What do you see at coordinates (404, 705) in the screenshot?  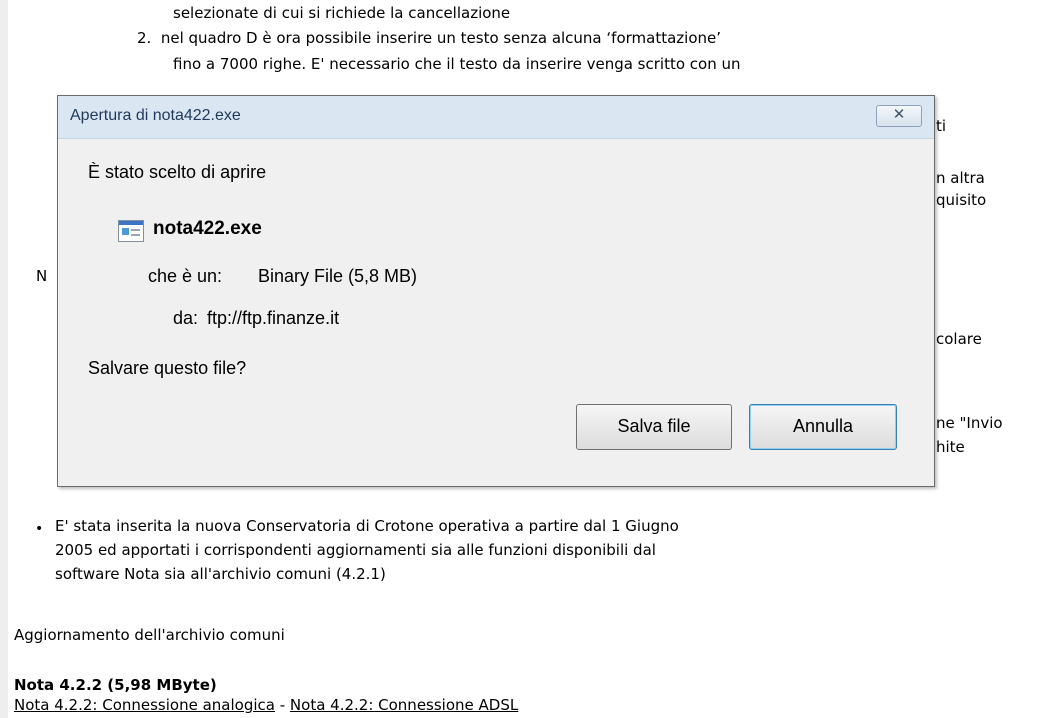 I see `link-adsl: Nota 4.2.2: Connessione ADSL` at bounding box center [404, 705].